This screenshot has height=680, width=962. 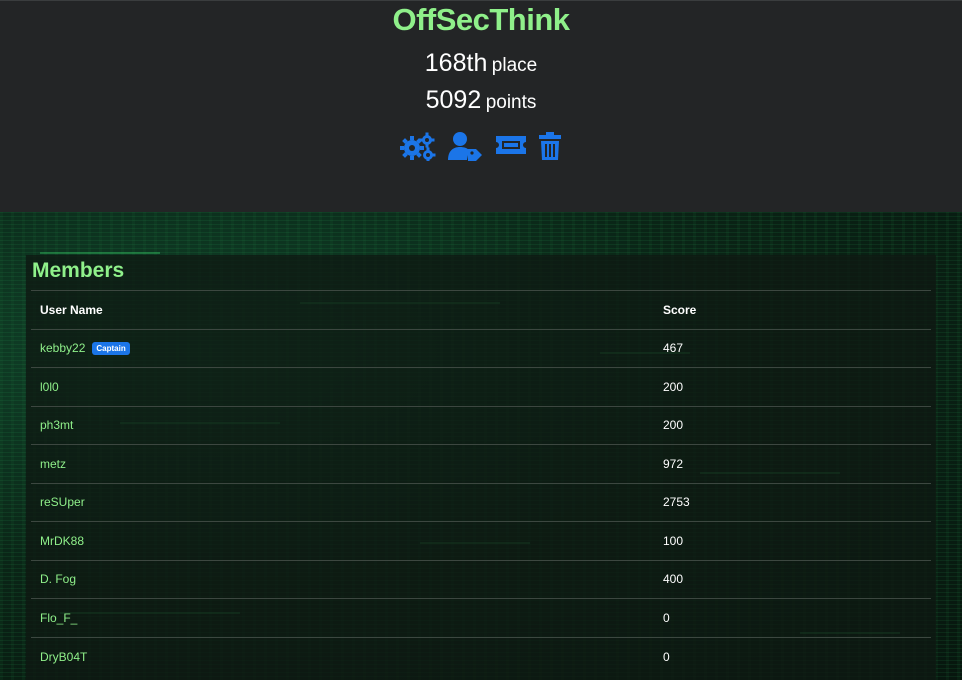 What do you see at coordinates (465, 146) in the screenshot?
I see `user-tag-icon` at bounding box center [465, 146].